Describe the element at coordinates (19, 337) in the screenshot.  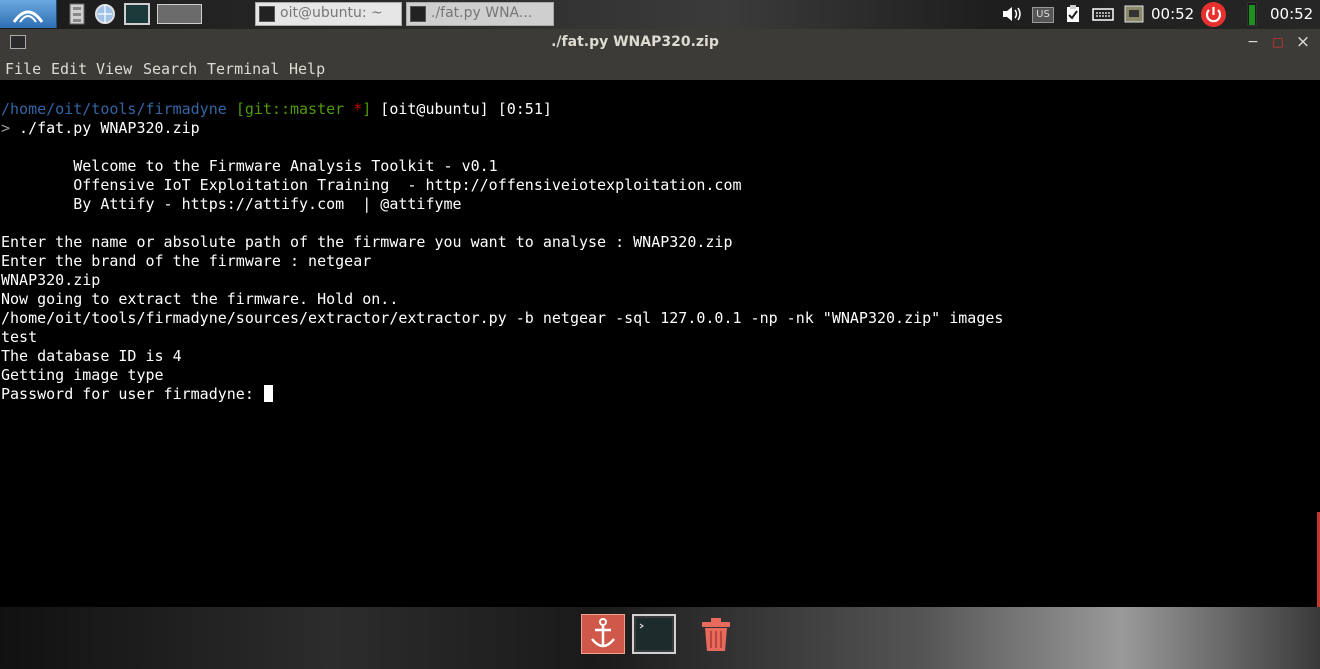
I see `output-line: test` at that location.